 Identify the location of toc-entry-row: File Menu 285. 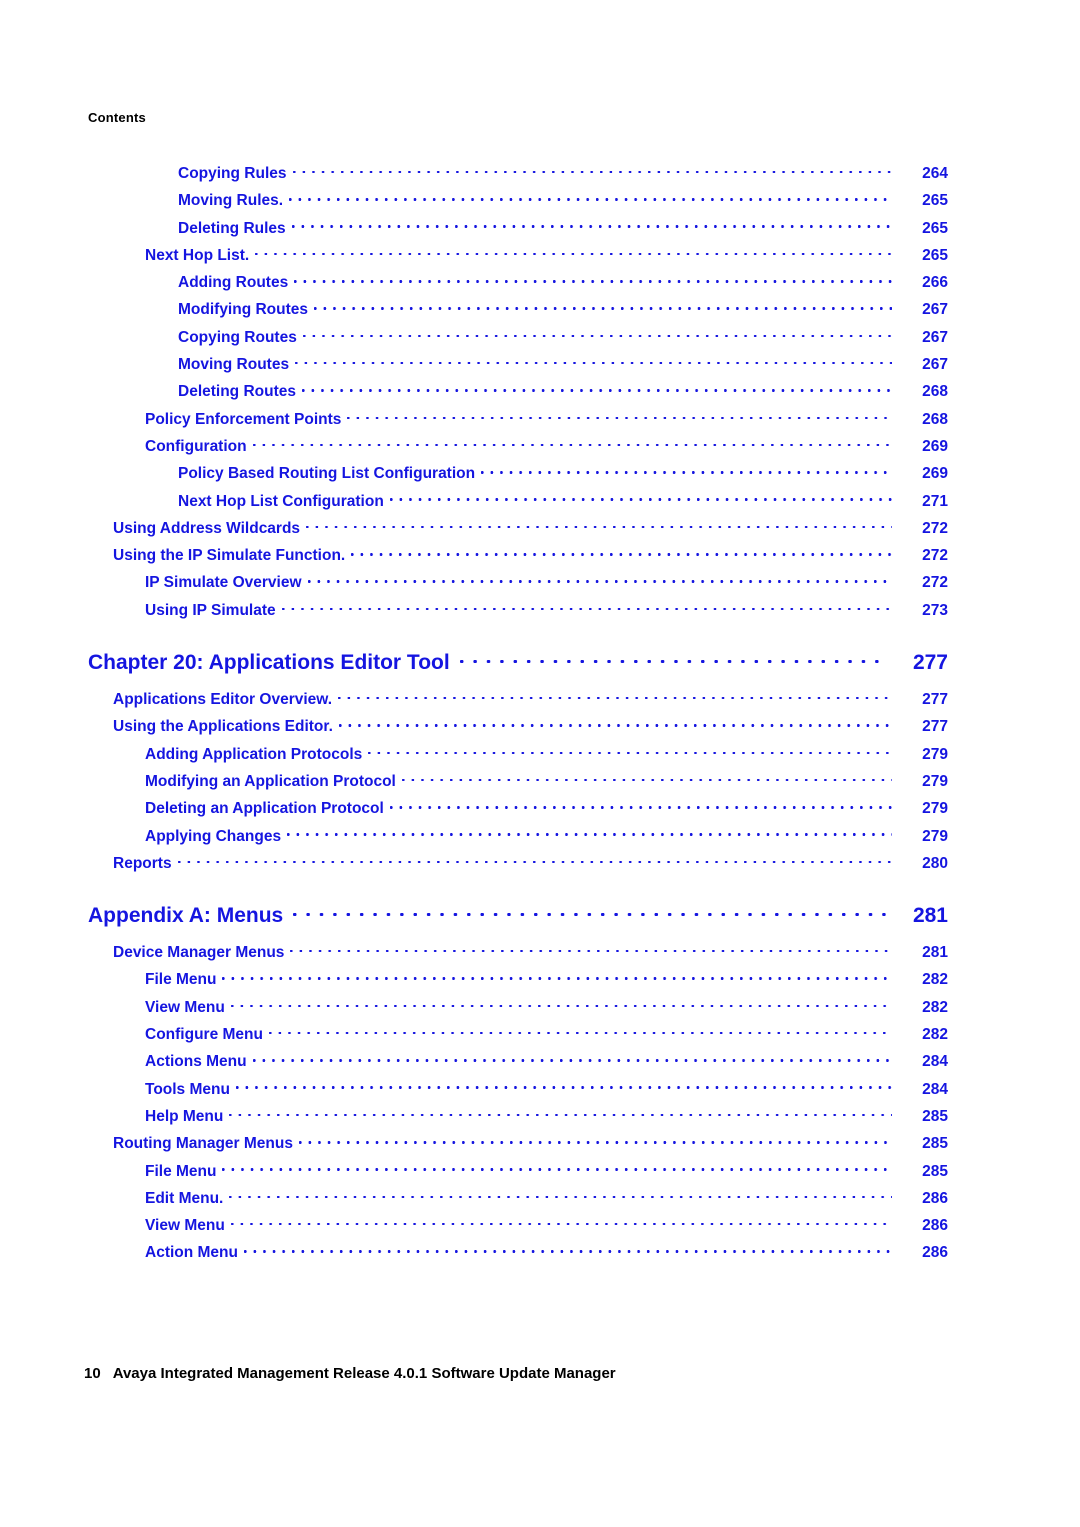
(518, 1171).